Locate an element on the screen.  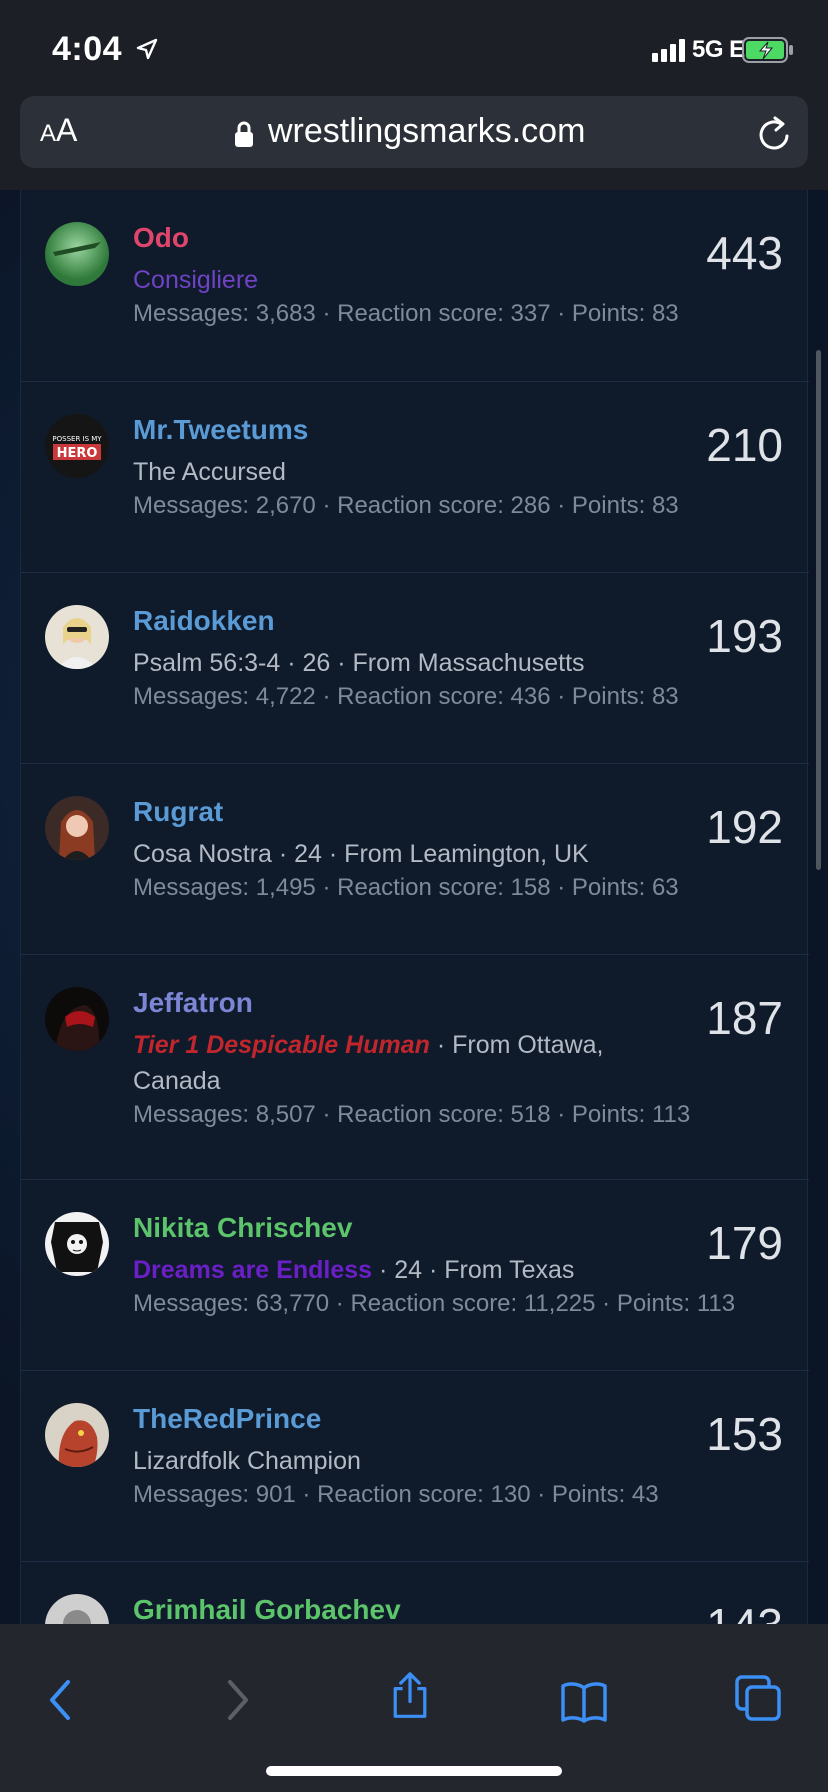
tabs-icon is located at coordinates (758, 1698).